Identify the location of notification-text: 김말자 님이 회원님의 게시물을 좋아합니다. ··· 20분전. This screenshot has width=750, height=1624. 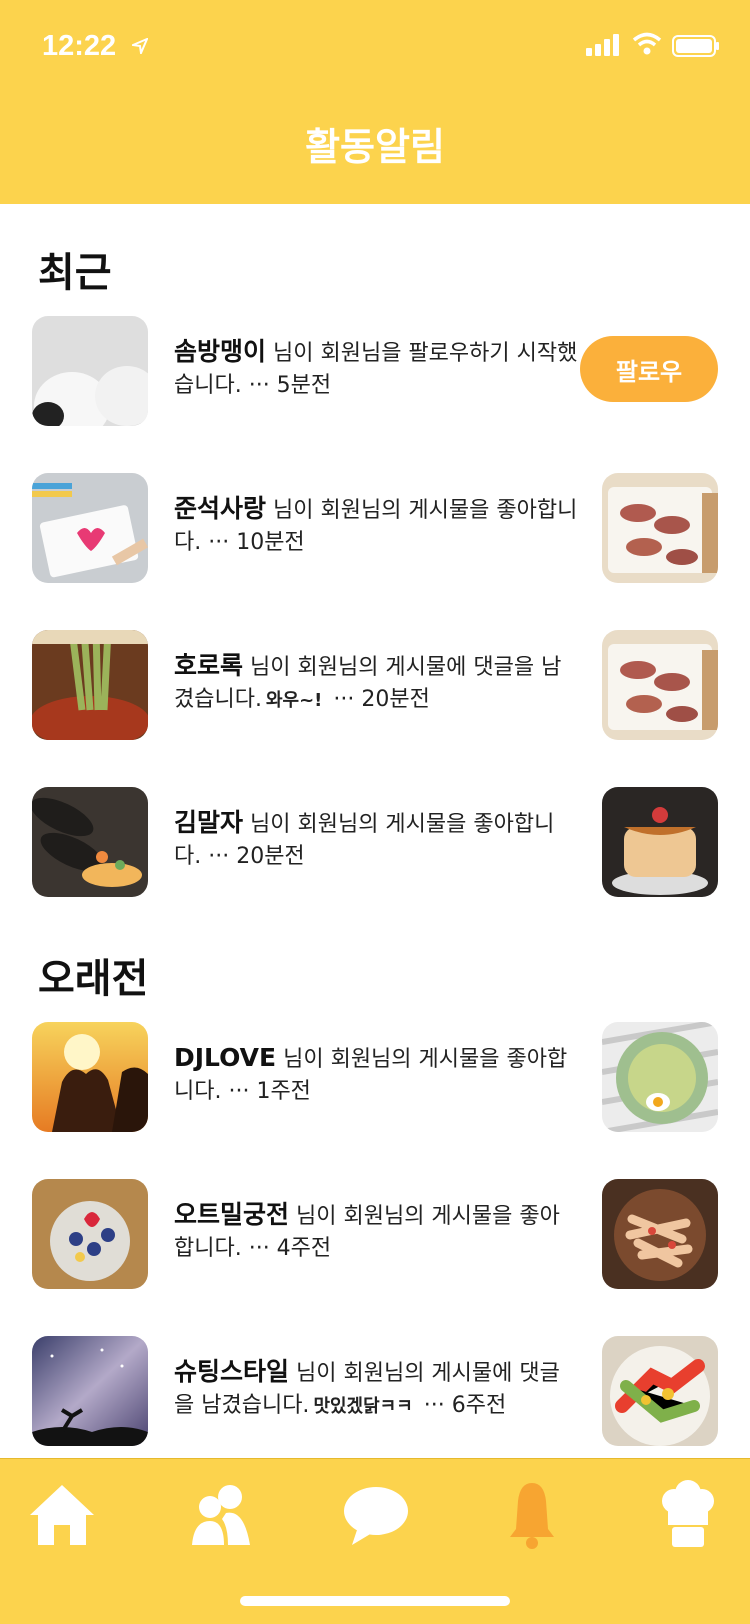
(377, 840).